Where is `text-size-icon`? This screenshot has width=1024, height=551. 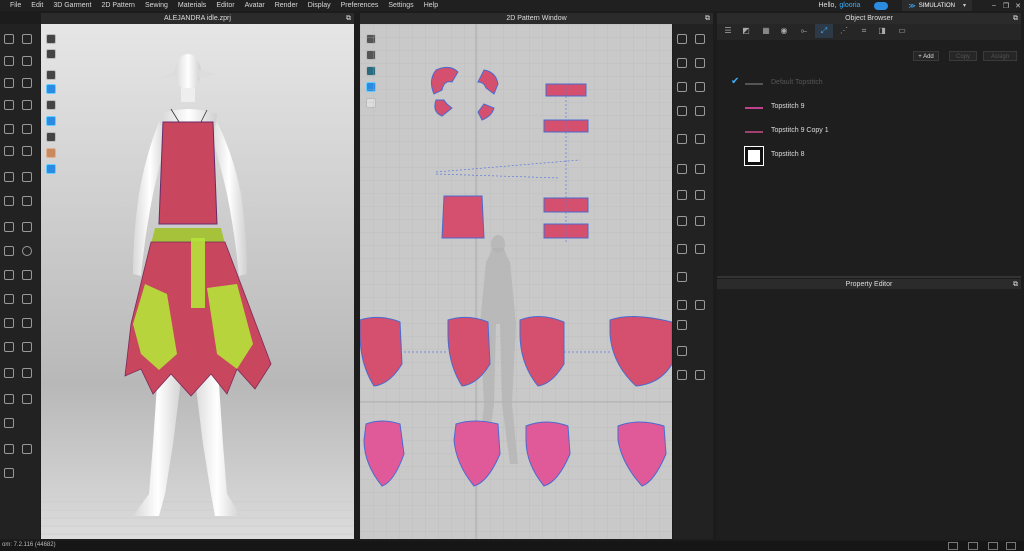
text-size-icon is located at coordinates (682, 325).